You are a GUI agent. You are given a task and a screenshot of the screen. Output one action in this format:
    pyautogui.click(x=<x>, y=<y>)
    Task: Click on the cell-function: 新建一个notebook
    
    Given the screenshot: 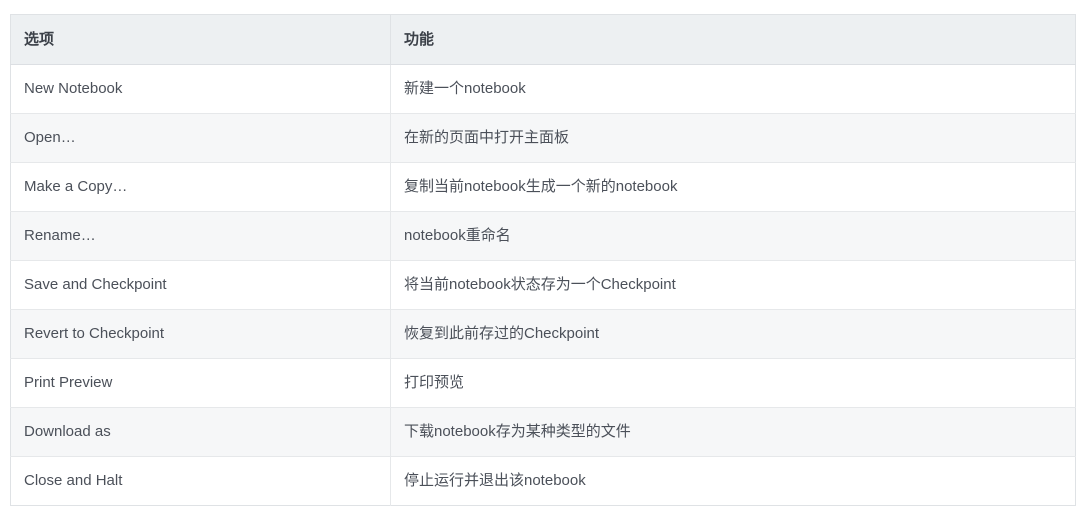 What is the action you would take?
    pyautogui.click(x=733, y=89)
    